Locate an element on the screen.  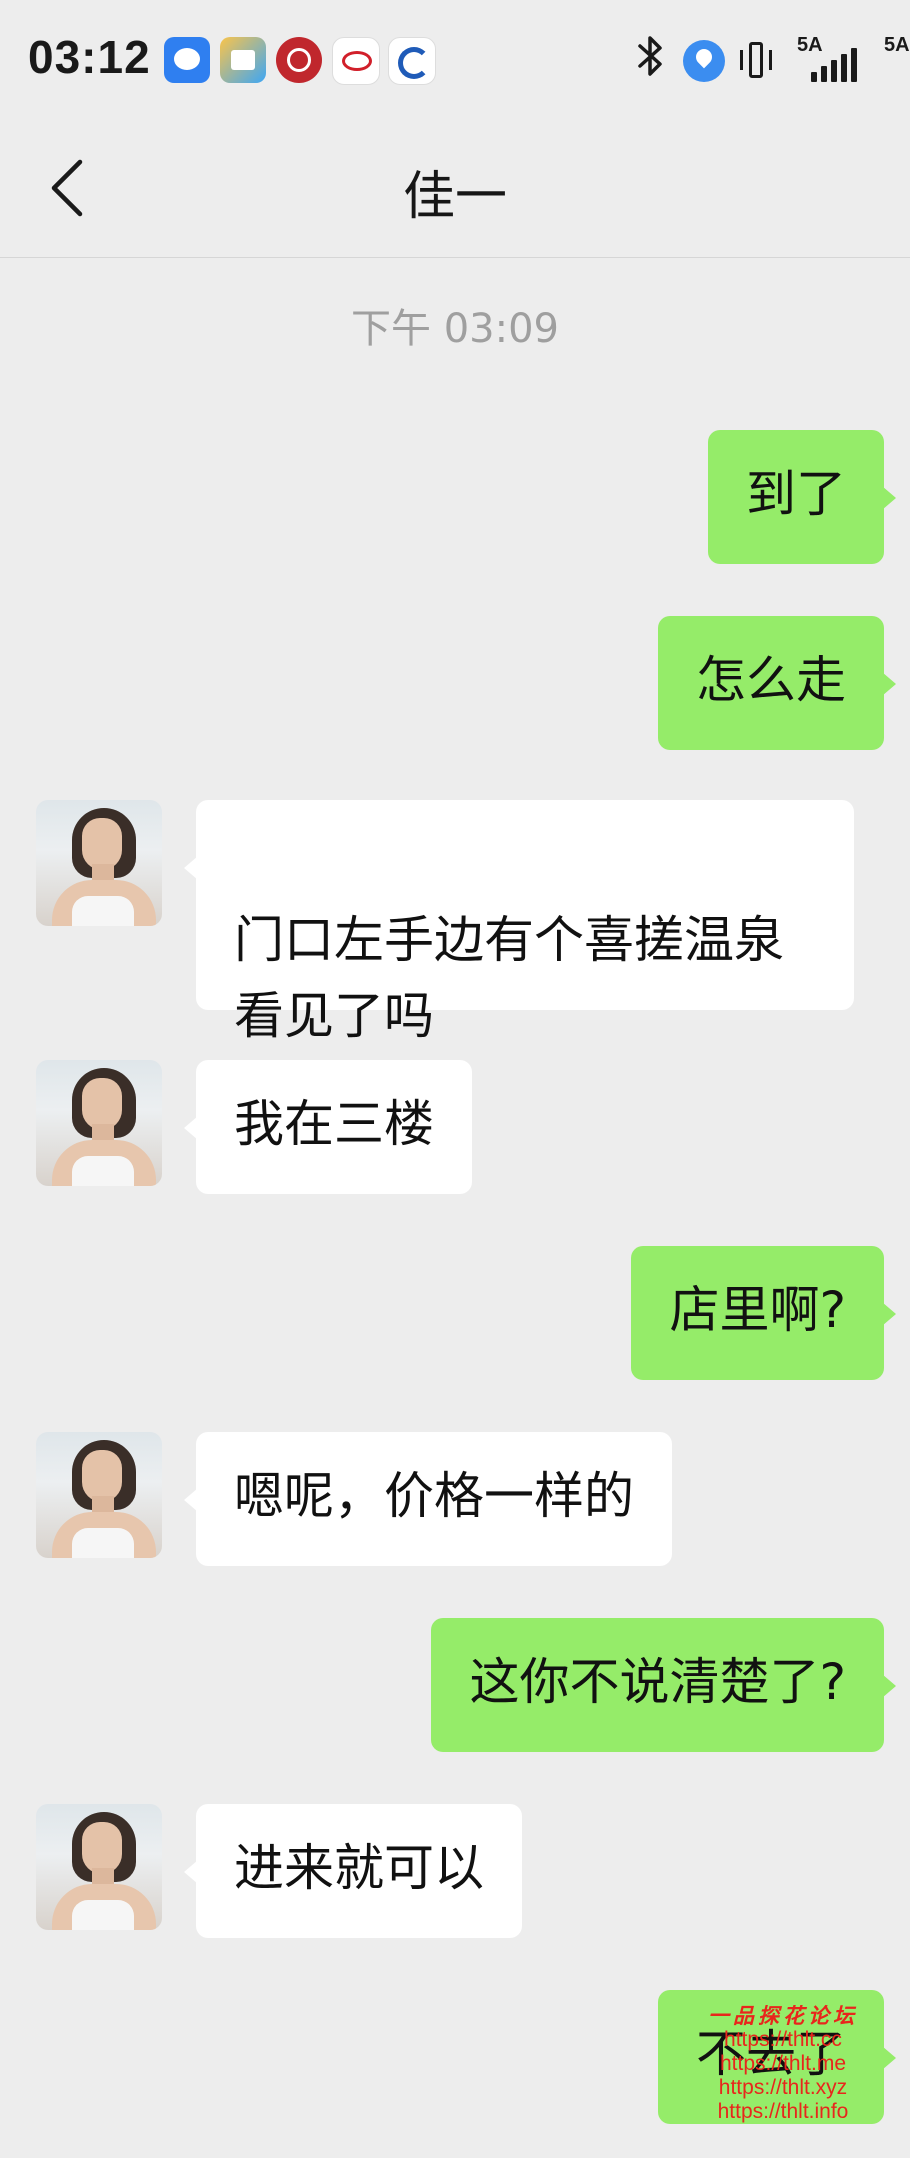
signal-icon: 5A is located at coordinates (827, 59).